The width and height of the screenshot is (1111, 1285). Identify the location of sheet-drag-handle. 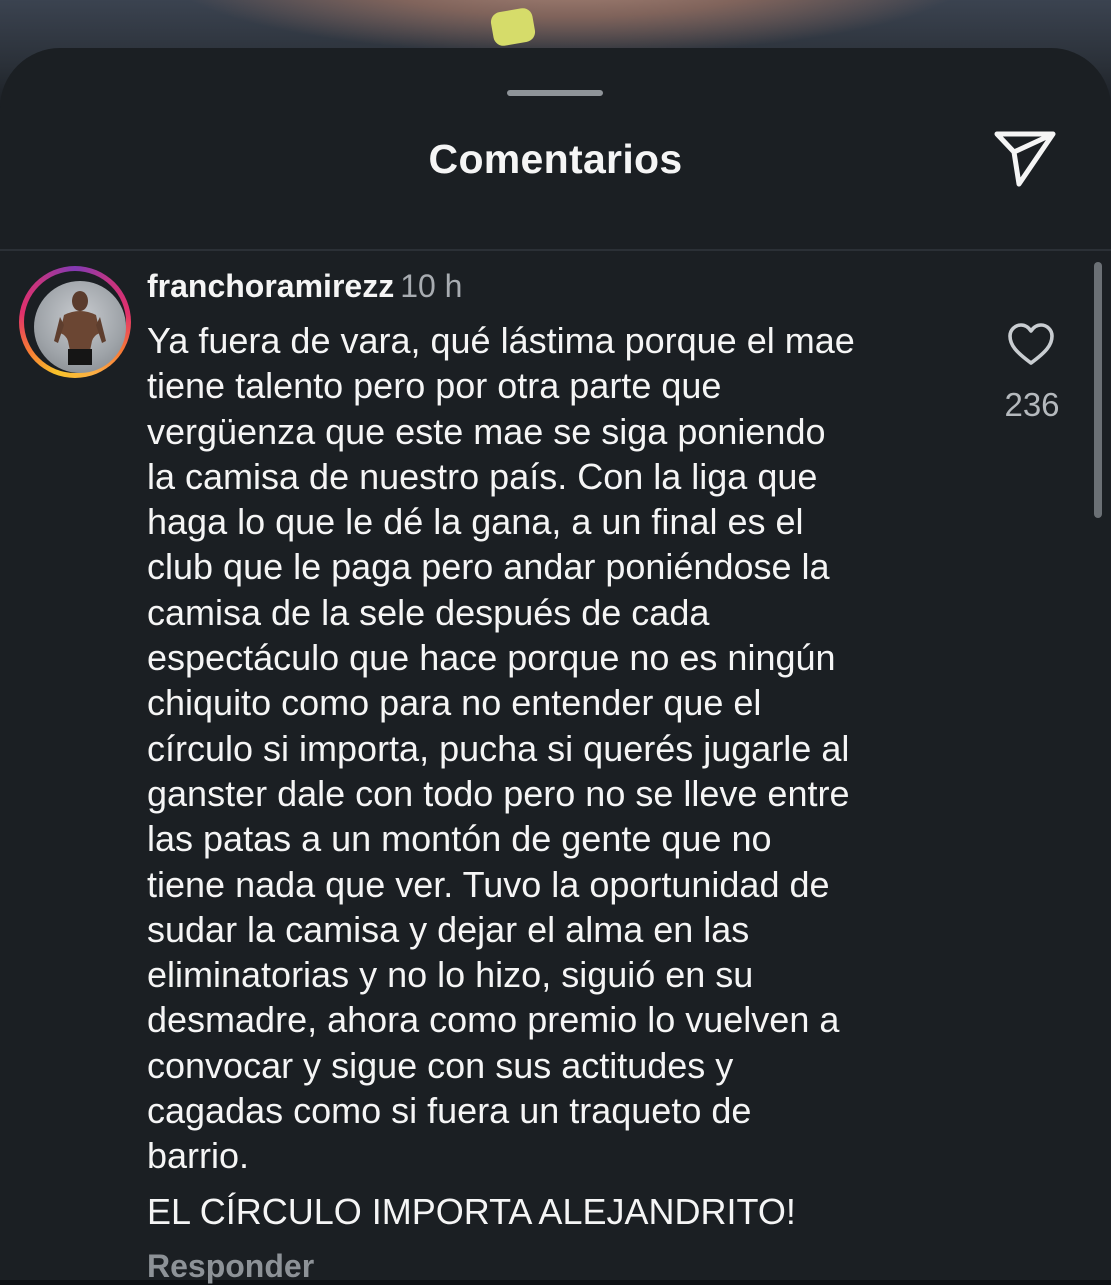
(555, 93).